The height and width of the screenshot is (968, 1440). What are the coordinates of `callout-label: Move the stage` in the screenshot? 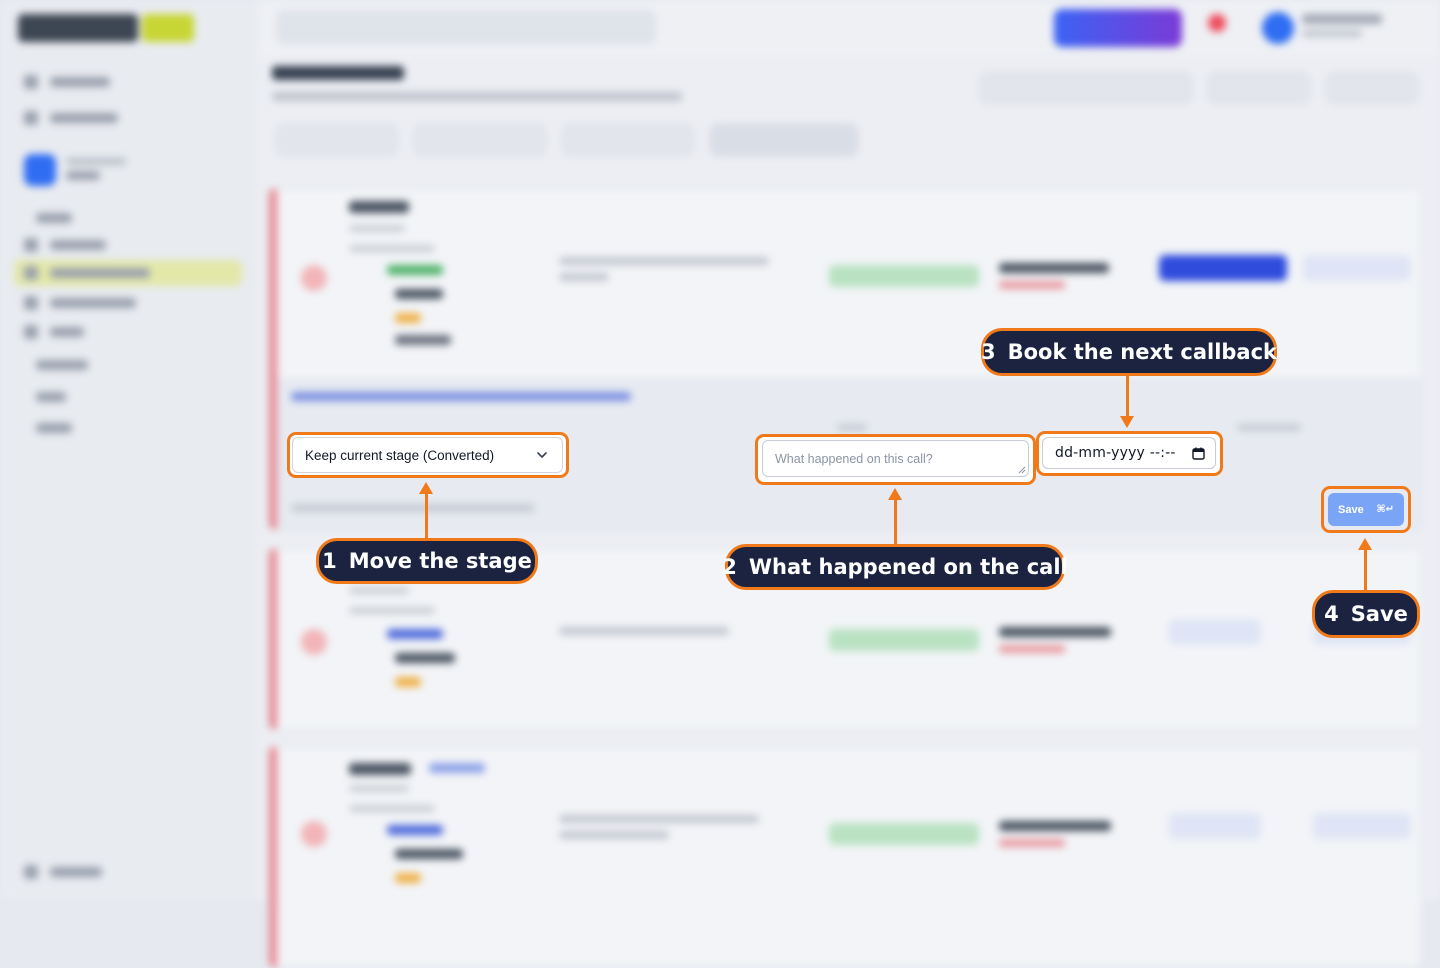 It's located at (440, 561).